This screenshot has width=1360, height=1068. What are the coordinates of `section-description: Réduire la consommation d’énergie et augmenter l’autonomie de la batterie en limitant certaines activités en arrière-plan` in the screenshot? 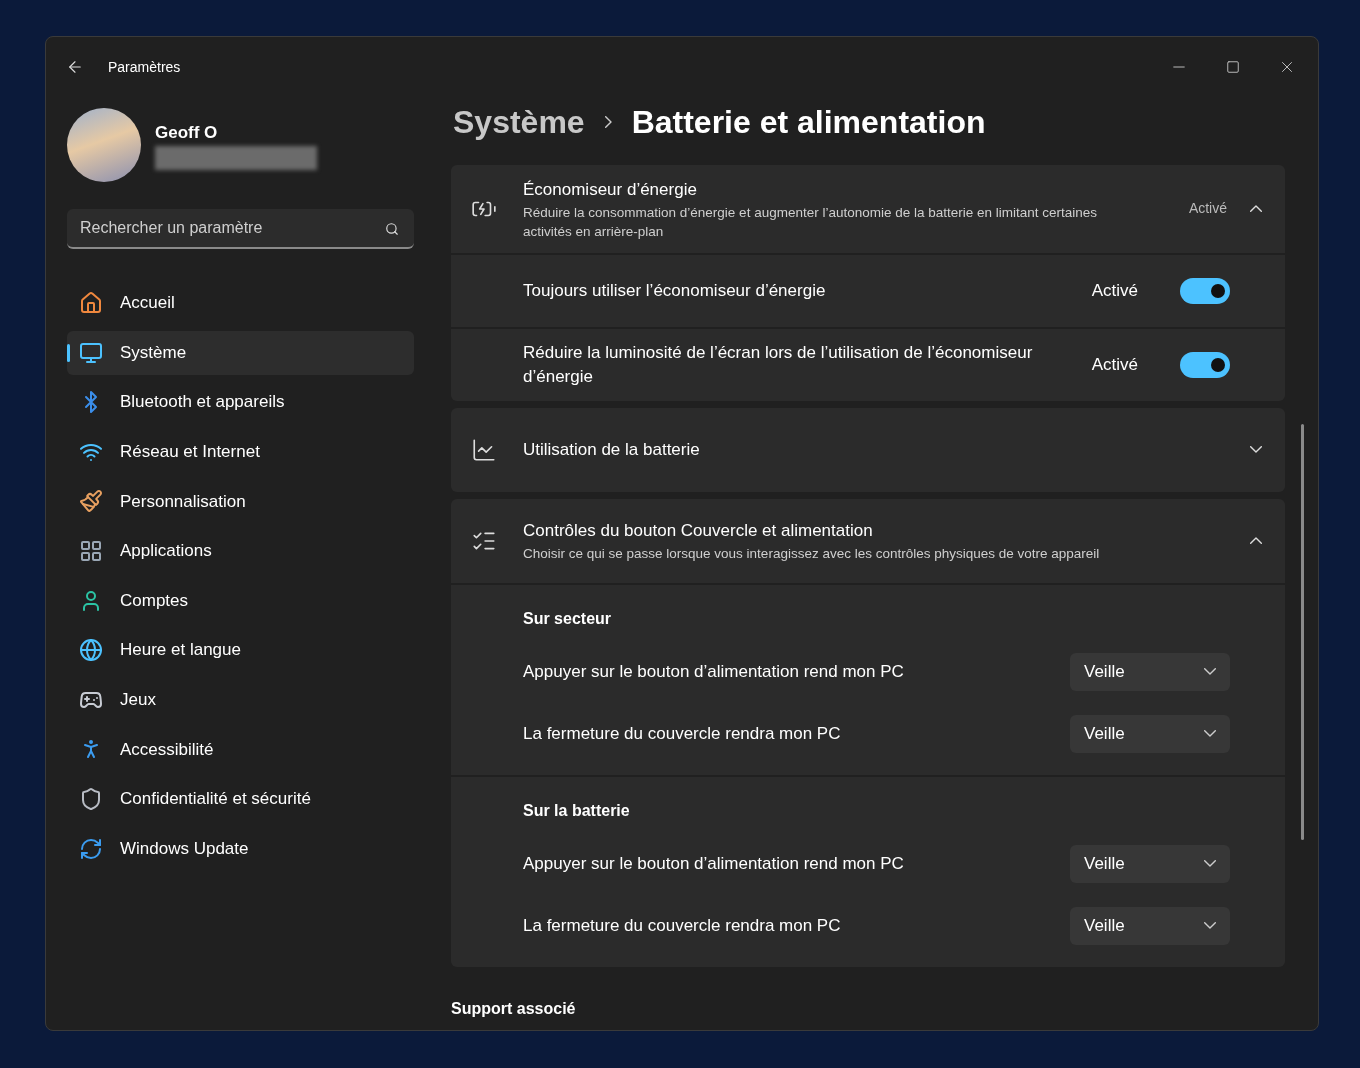 It's located at (811, 222).